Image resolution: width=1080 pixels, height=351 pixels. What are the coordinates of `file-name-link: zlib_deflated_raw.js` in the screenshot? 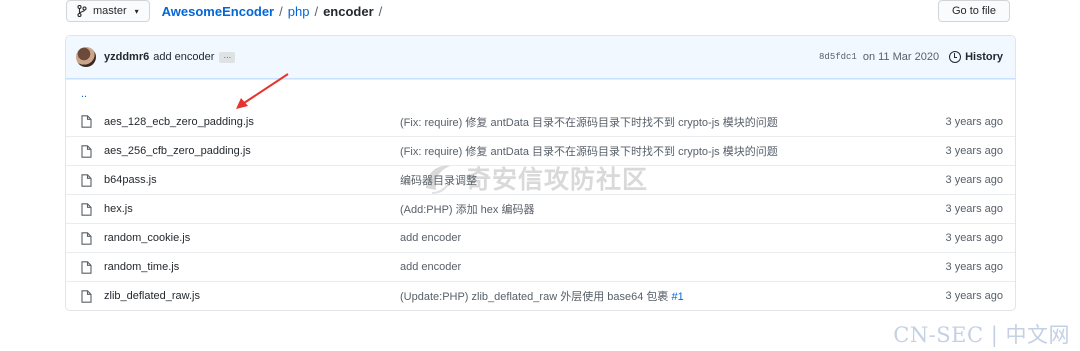 It's located at (252, 296).